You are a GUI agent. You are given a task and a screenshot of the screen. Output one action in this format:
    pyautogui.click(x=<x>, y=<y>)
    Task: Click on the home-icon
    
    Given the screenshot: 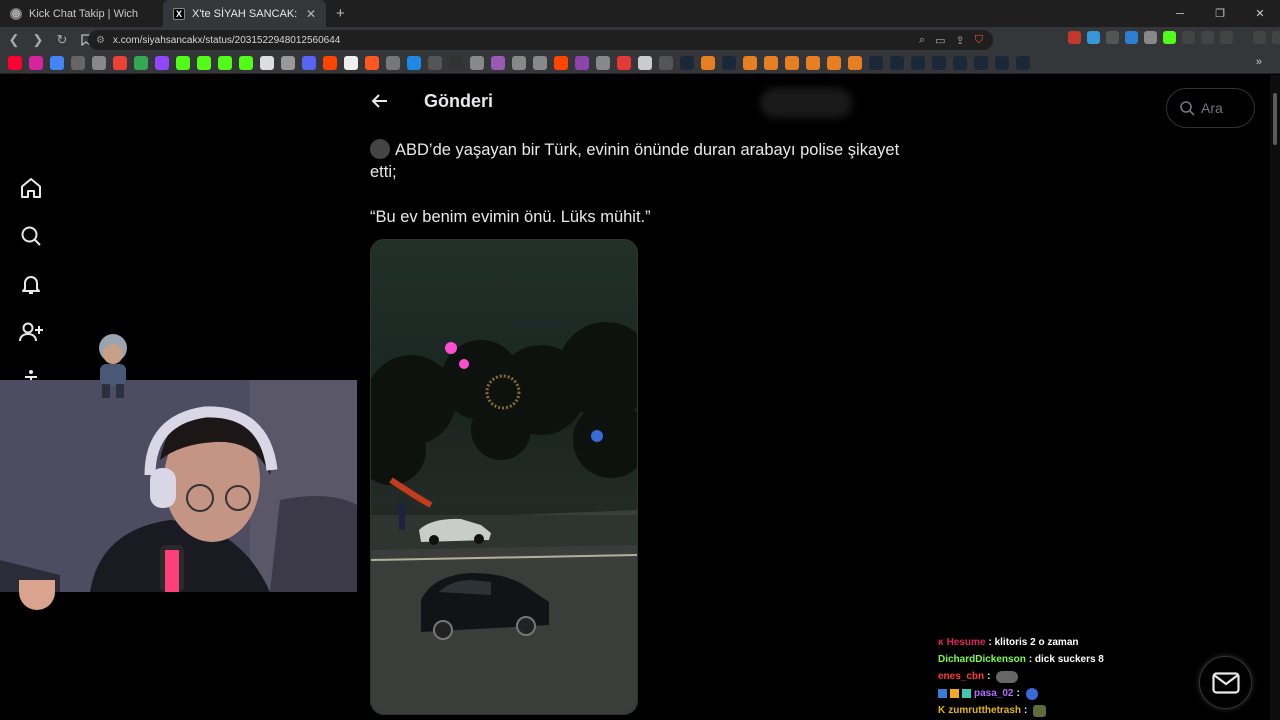 What is the action you would take?
    pyautogui.click(x=31, y=188)
    